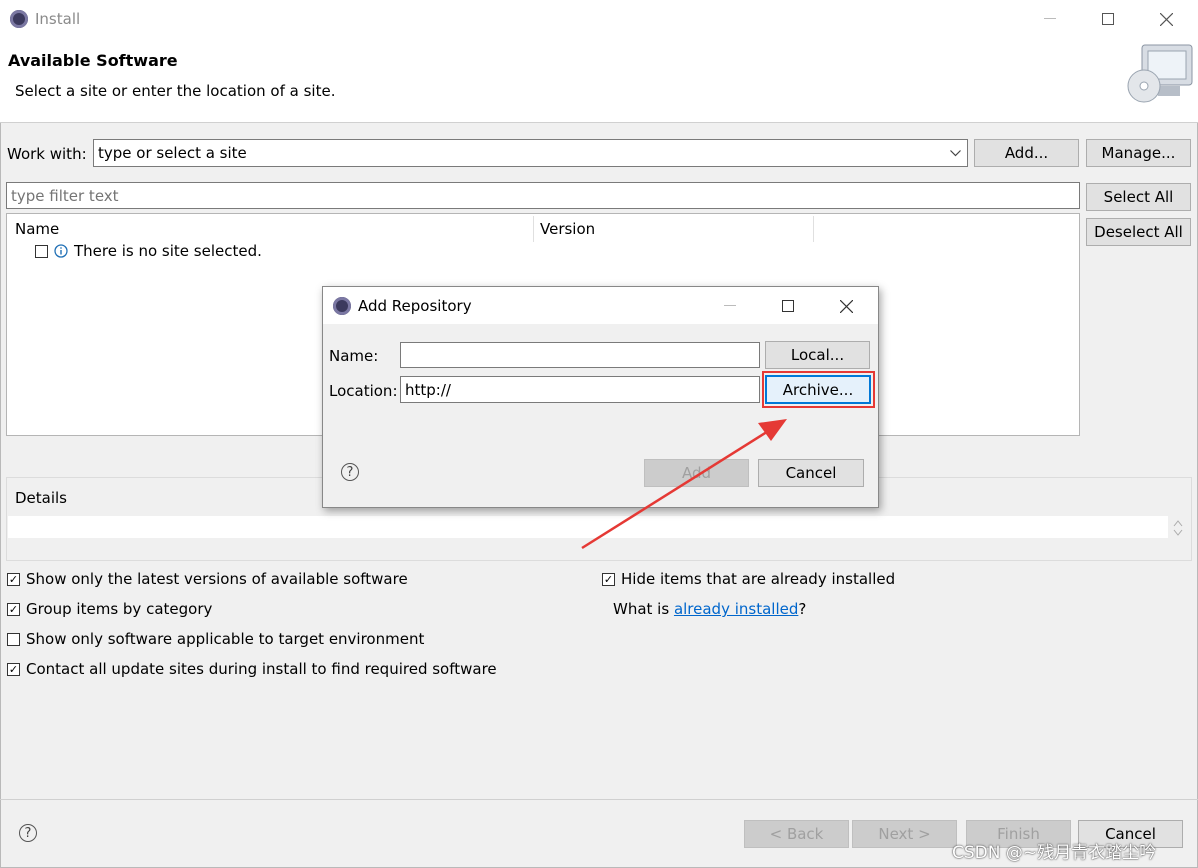  Describe the element at coordinates (415, 306) in the screenshot. I see `dialog-title: Add Repository` at that location.